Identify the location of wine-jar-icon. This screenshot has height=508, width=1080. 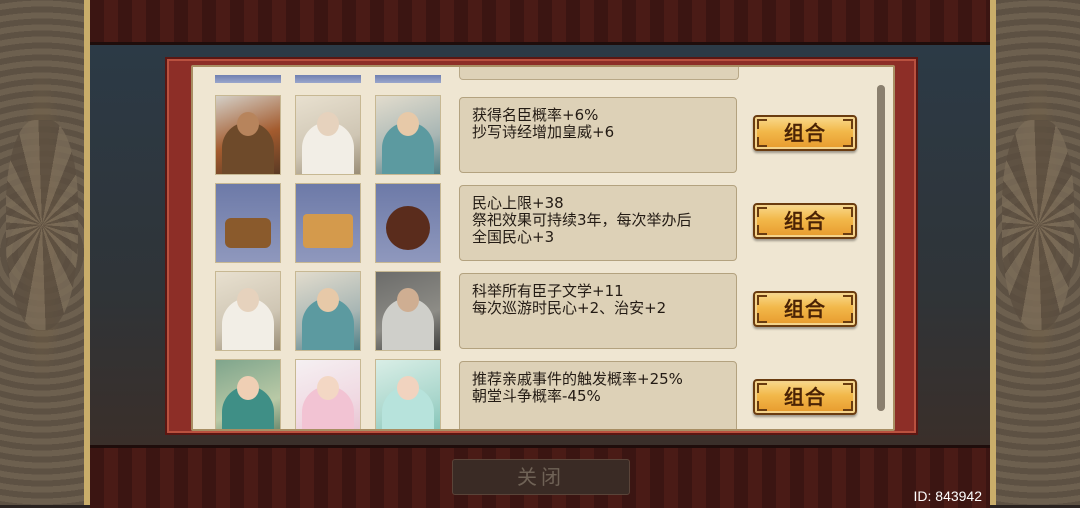
(408, 223).